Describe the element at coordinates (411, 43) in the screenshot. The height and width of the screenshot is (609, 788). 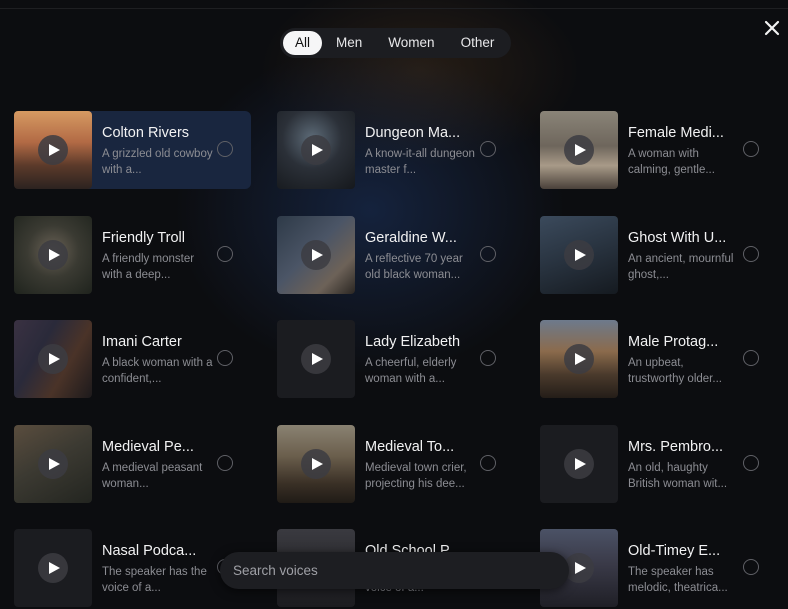
I see `filter-tab-women: Women` at that location.